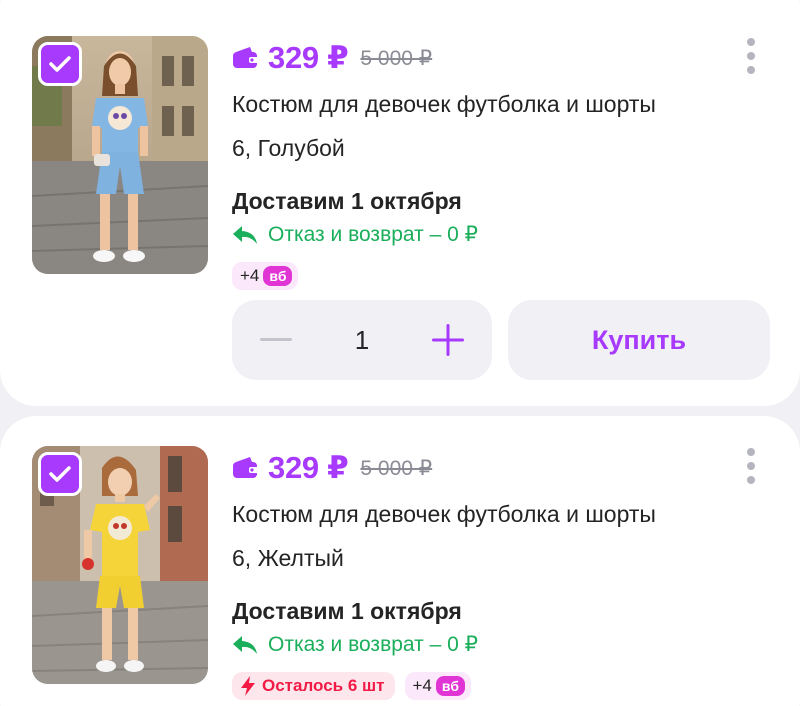 The height and width of the screenshot is (706, 800). I want to click on product-title-line-2: 6, Желтый, so click(288, 558).